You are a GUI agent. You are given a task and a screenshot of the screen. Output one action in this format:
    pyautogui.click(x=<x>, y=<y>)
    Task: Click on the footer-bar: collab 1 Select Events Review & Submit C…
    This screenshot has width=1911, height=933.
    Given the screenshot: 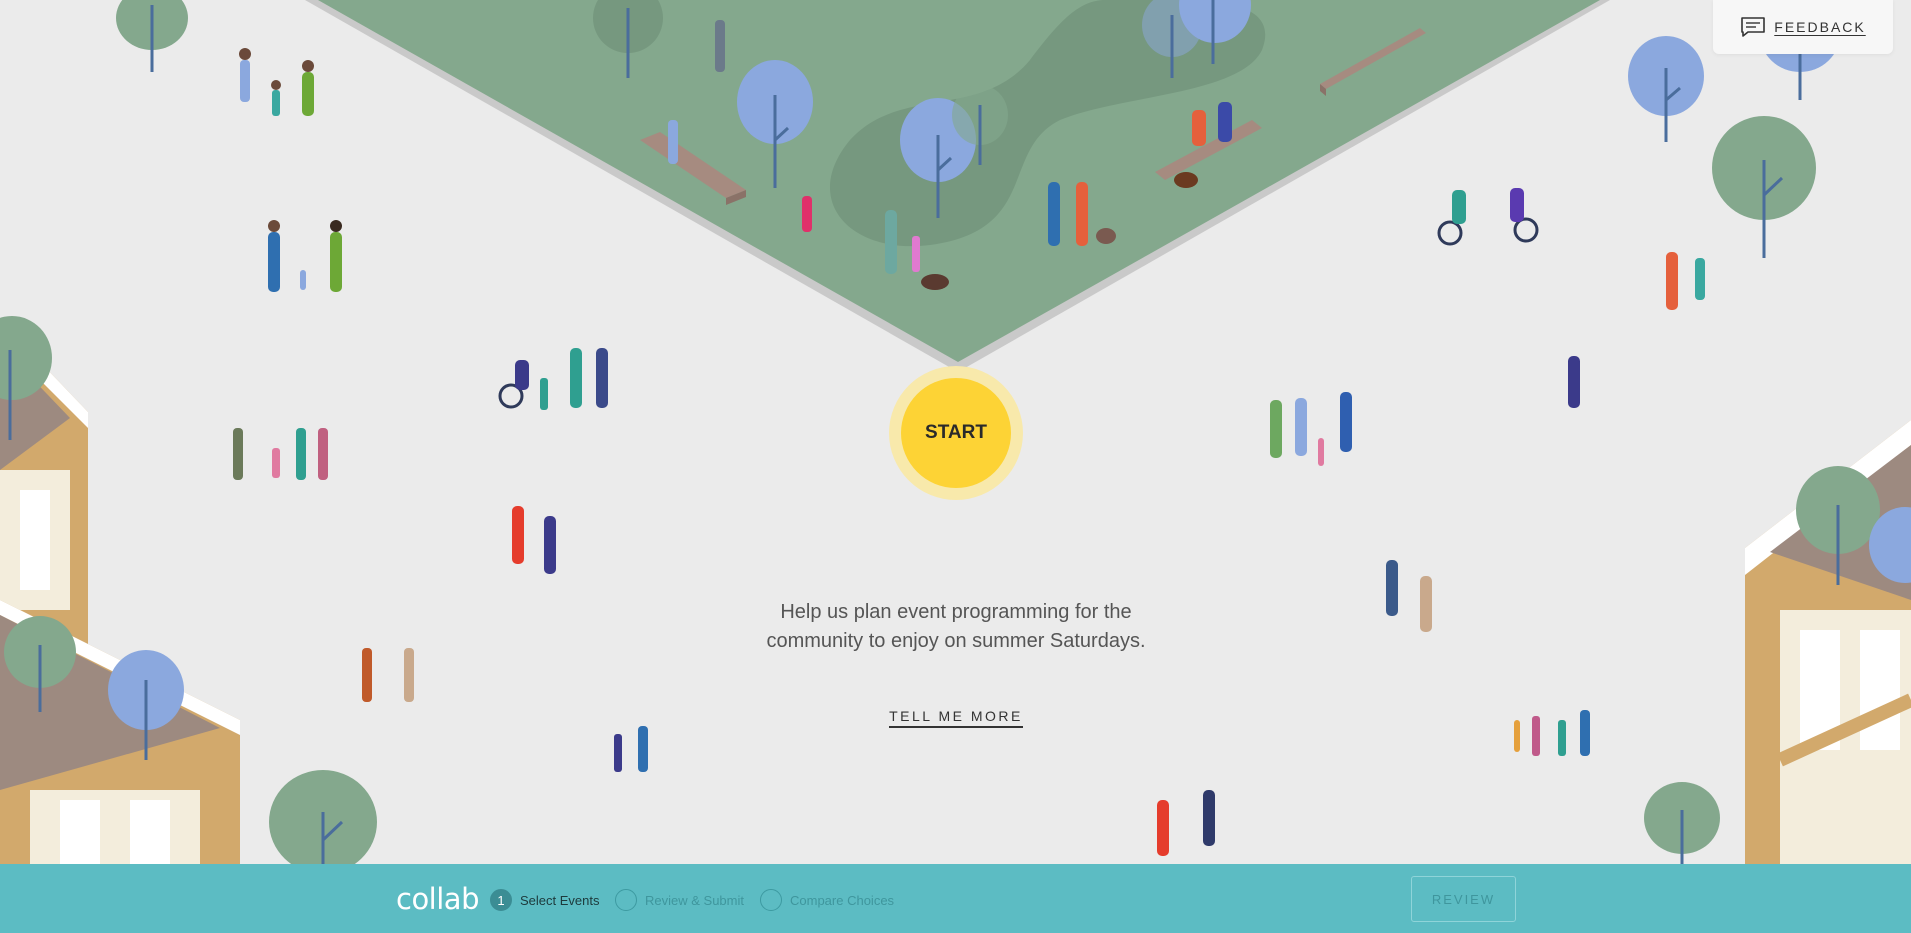 What is the action you would take?
    pyautogui.click(x=955, y=898)
    